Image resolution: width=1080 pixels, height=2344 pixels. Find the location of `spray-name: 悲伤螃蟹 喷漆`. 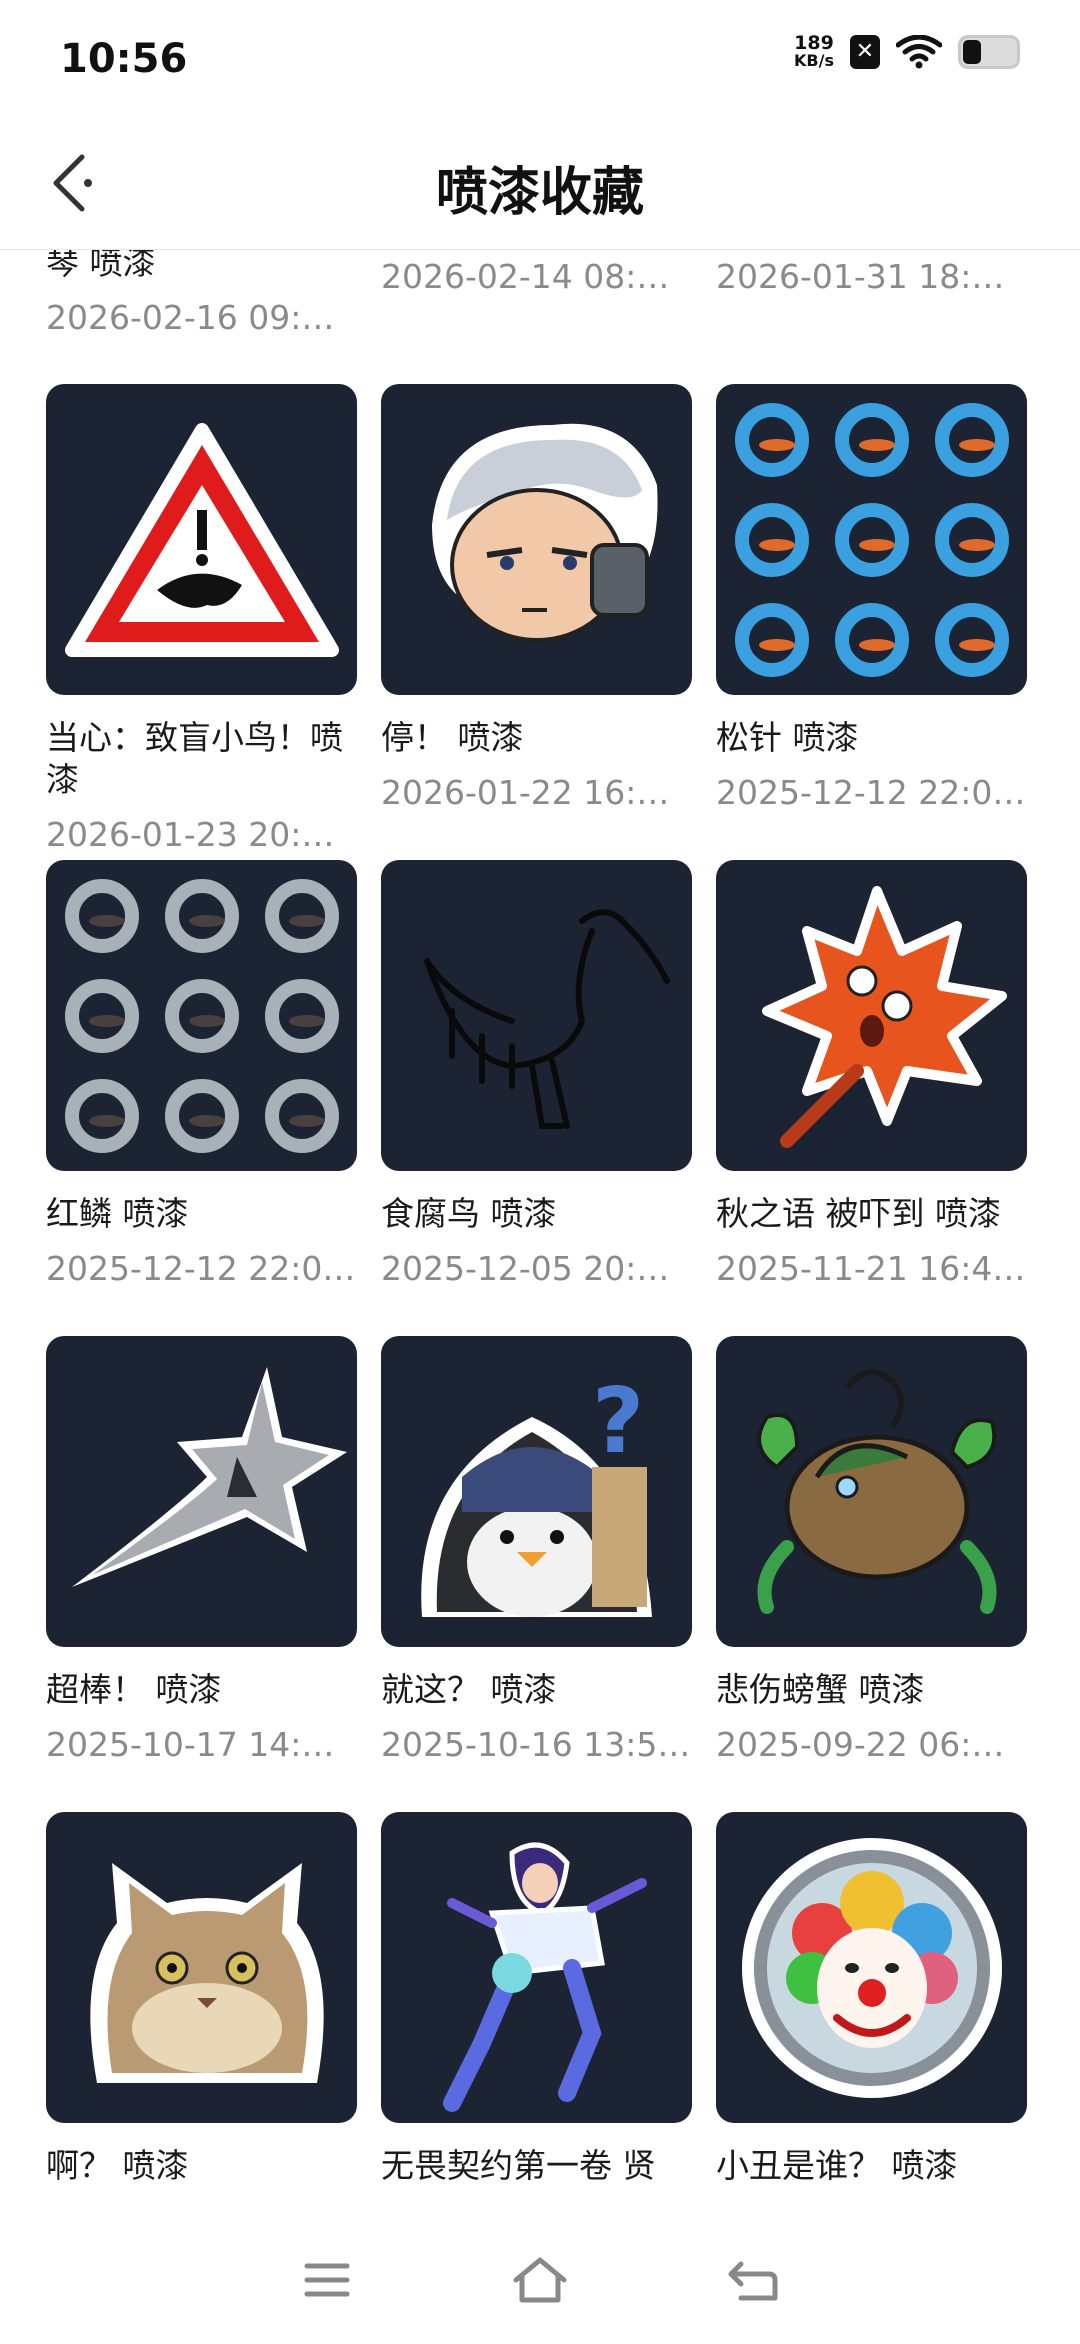

spray-name: 悲伤螃蟹 喷漆 is located at coordinates (820, 1689).